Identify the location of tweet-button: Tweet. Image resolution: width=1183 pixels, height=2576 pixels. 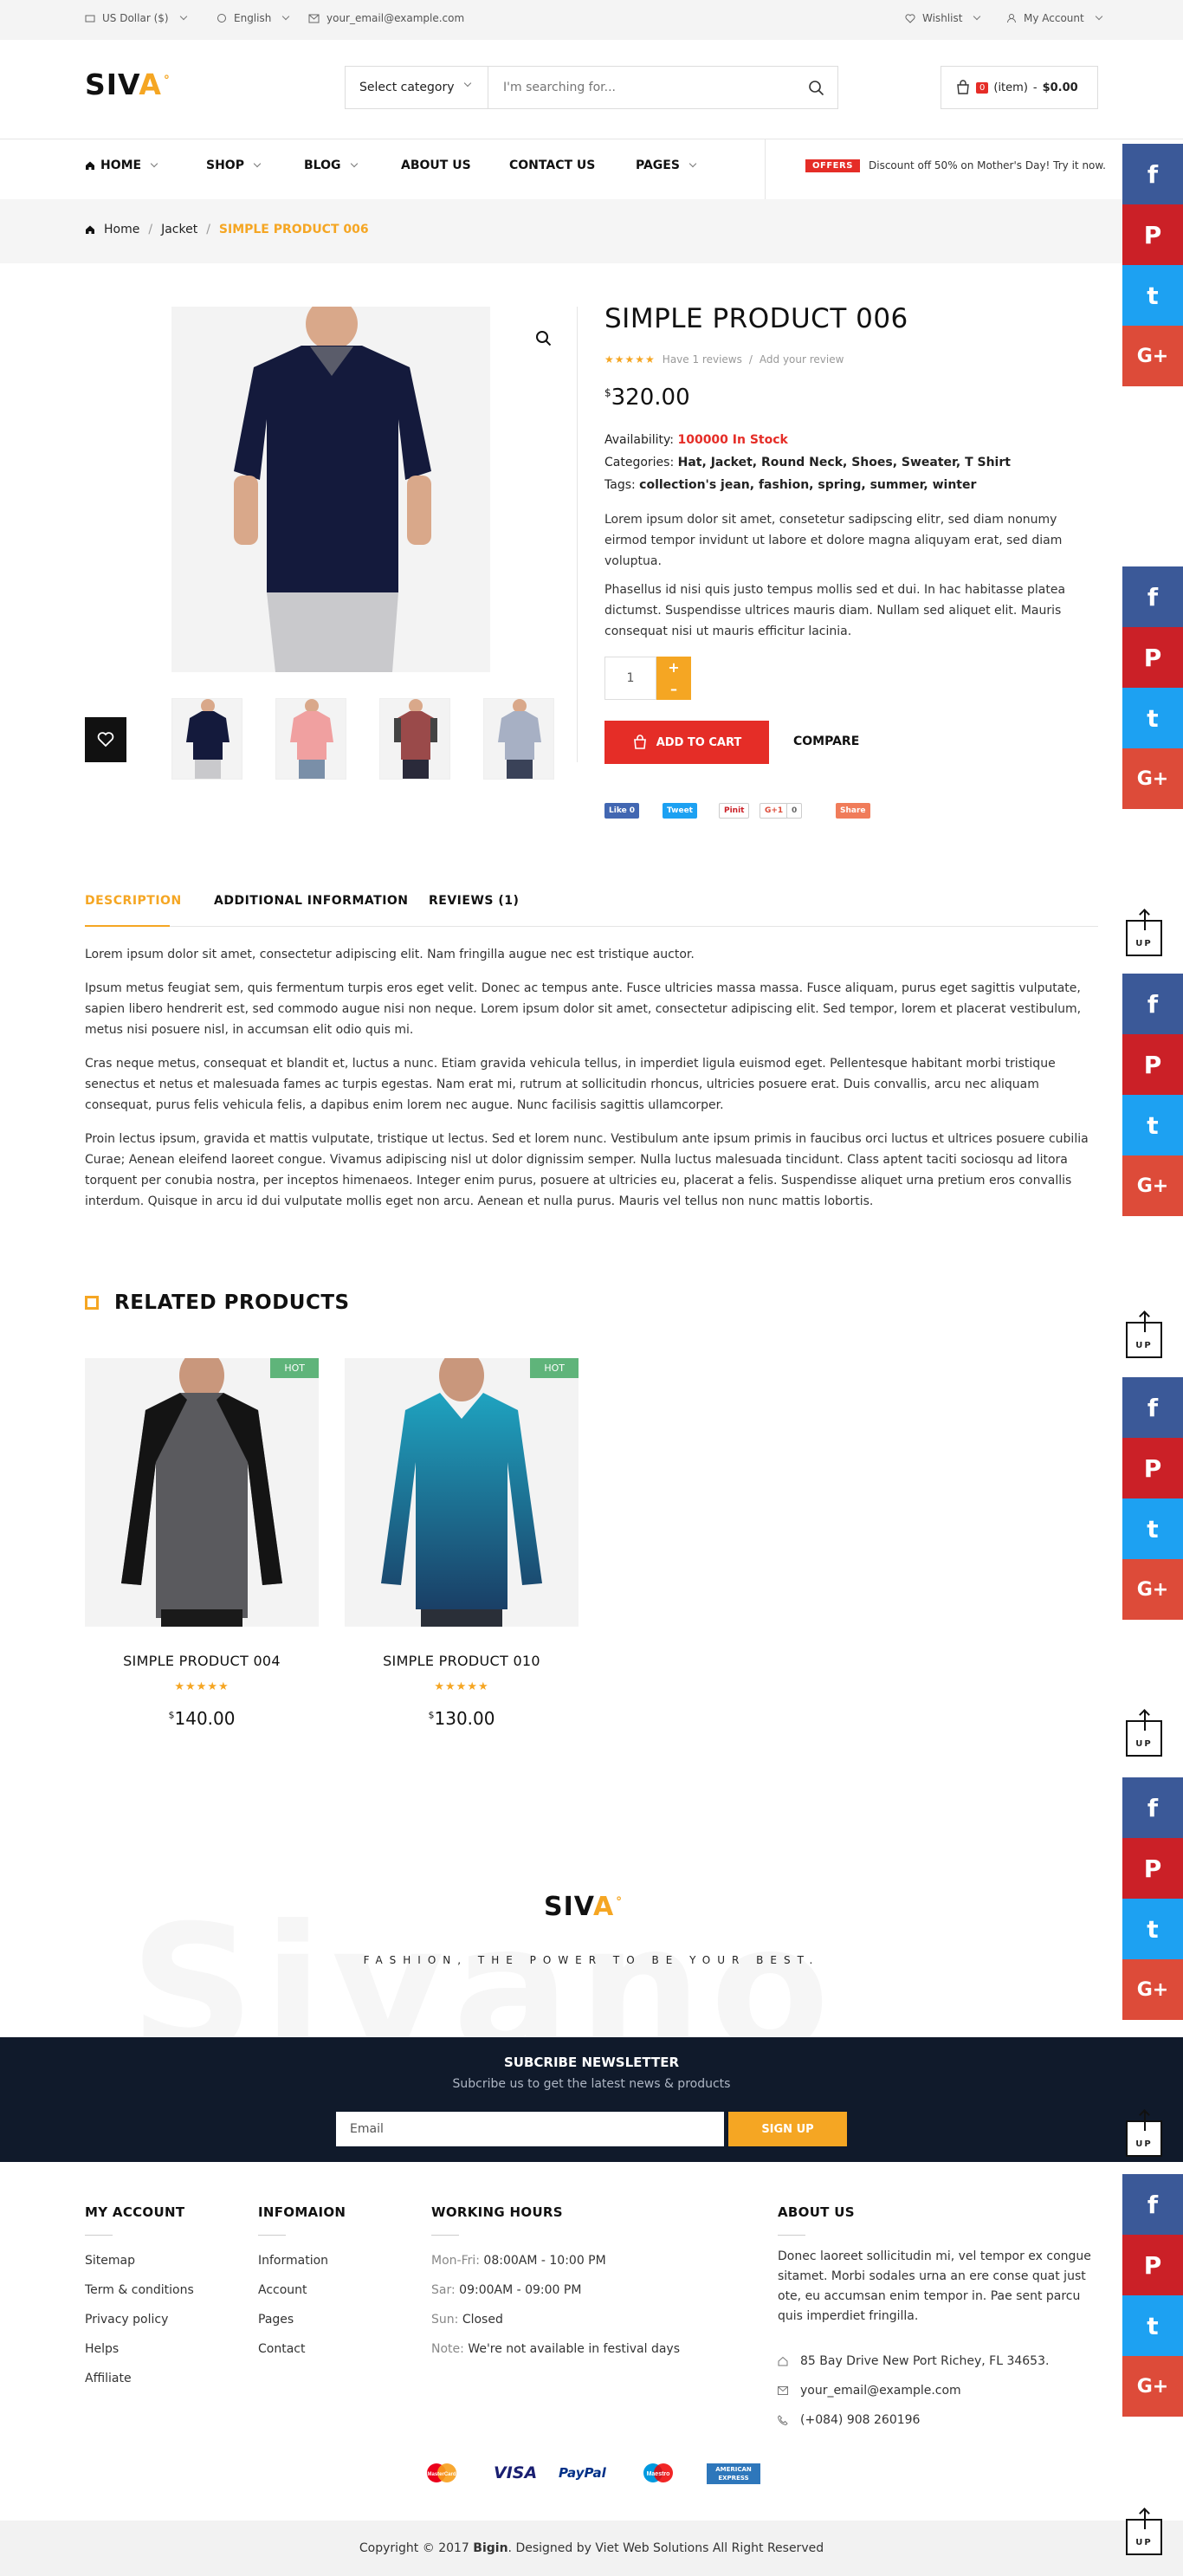
(680, 811).